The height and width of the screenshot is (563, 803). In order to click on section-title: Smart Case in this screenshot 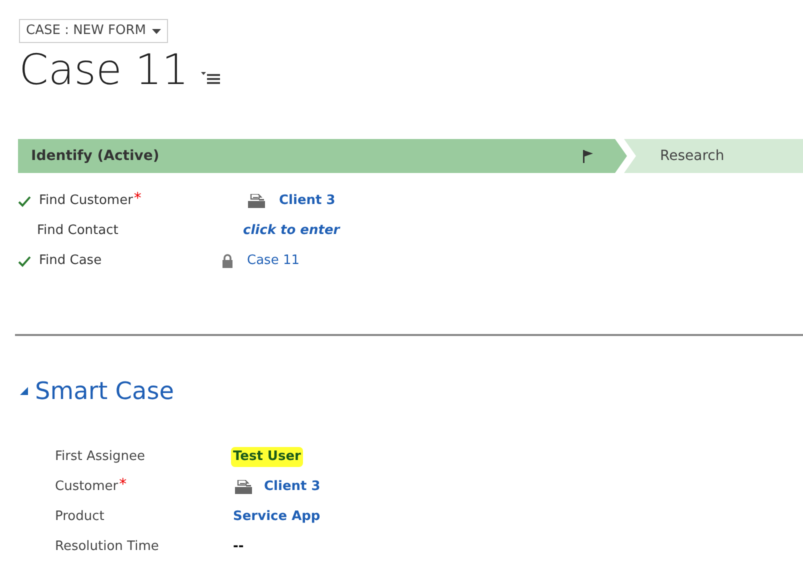, I will do `click(104, 391)`.